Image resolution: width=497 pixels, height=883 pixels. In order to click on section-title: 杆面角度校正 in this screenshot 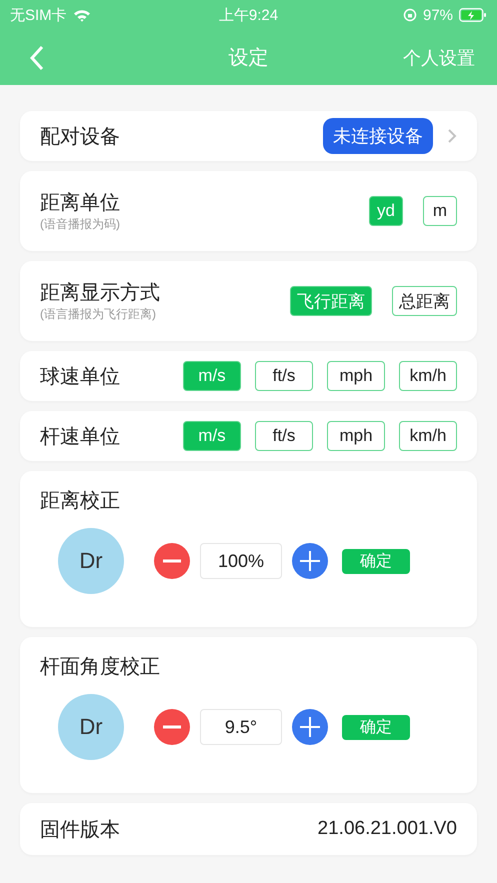, I will do `click(100, 667)`.